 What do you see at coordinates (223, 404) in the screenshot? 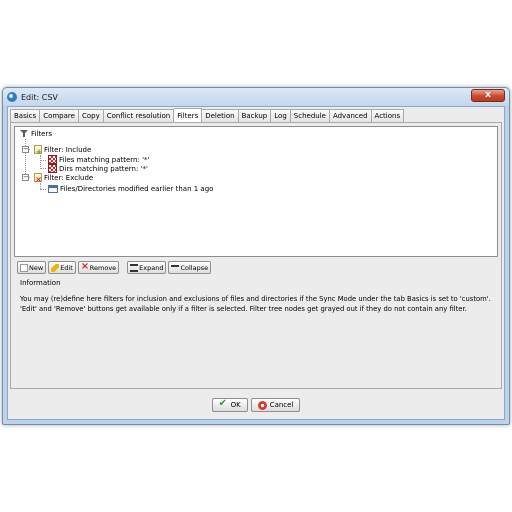
I see `checkmark-icon` at bounding box center [223, 404].